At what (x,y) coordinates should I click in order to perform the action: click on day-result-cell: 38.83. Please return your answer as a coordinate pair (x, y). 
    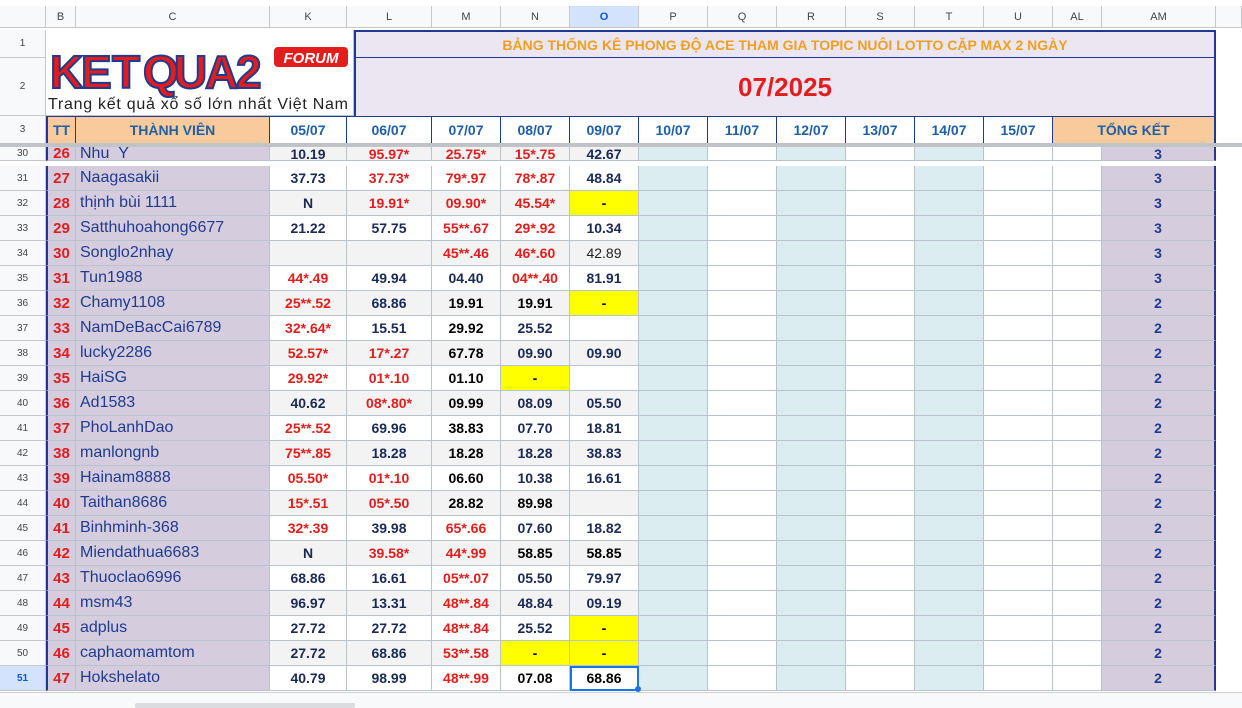
    Looking at the image, I should click on (604, 453).